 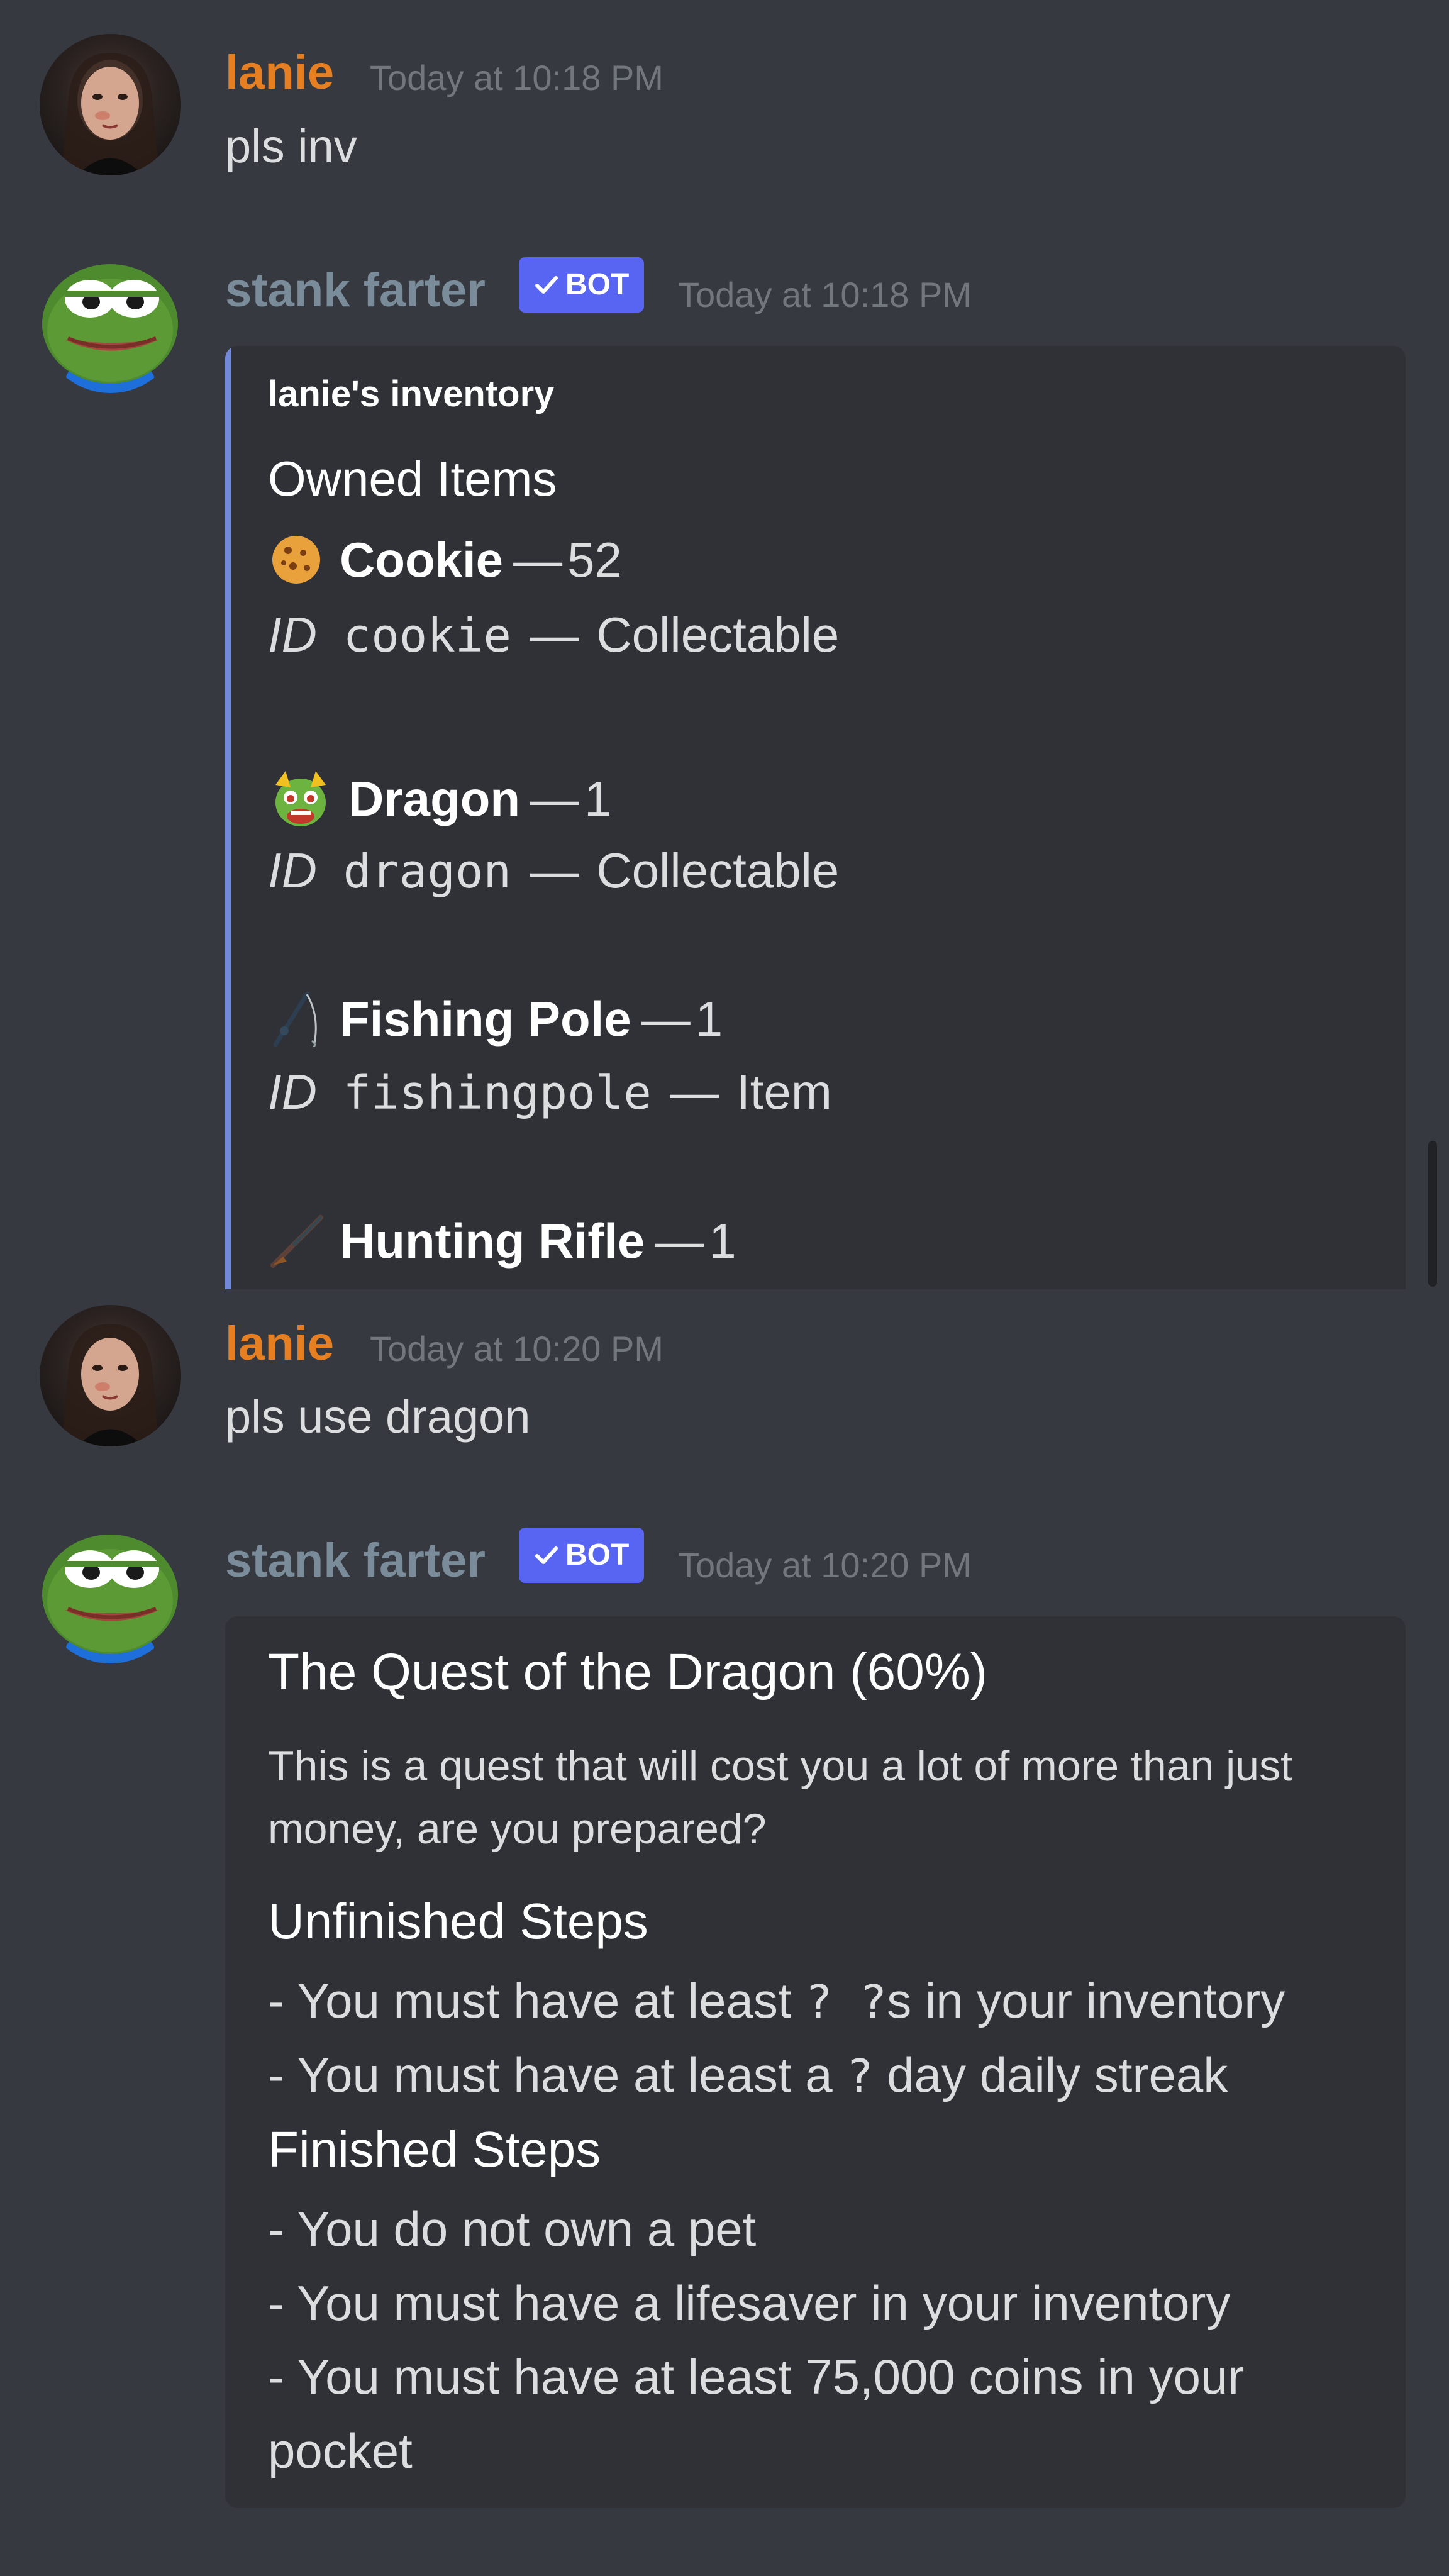 What do you see at coordinates (300, 798) in the screenshot?
I see `dragon-icon` at bounding box center [300, 798].